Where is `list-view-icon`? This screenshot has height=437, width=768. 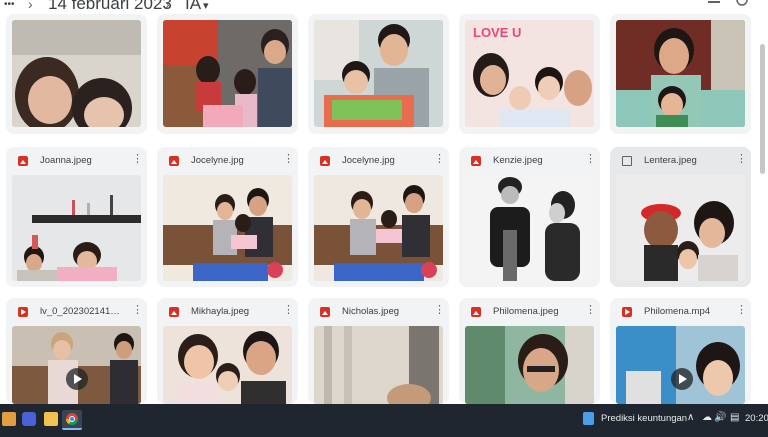 list-view-icon is located at coordinates (714, 4).